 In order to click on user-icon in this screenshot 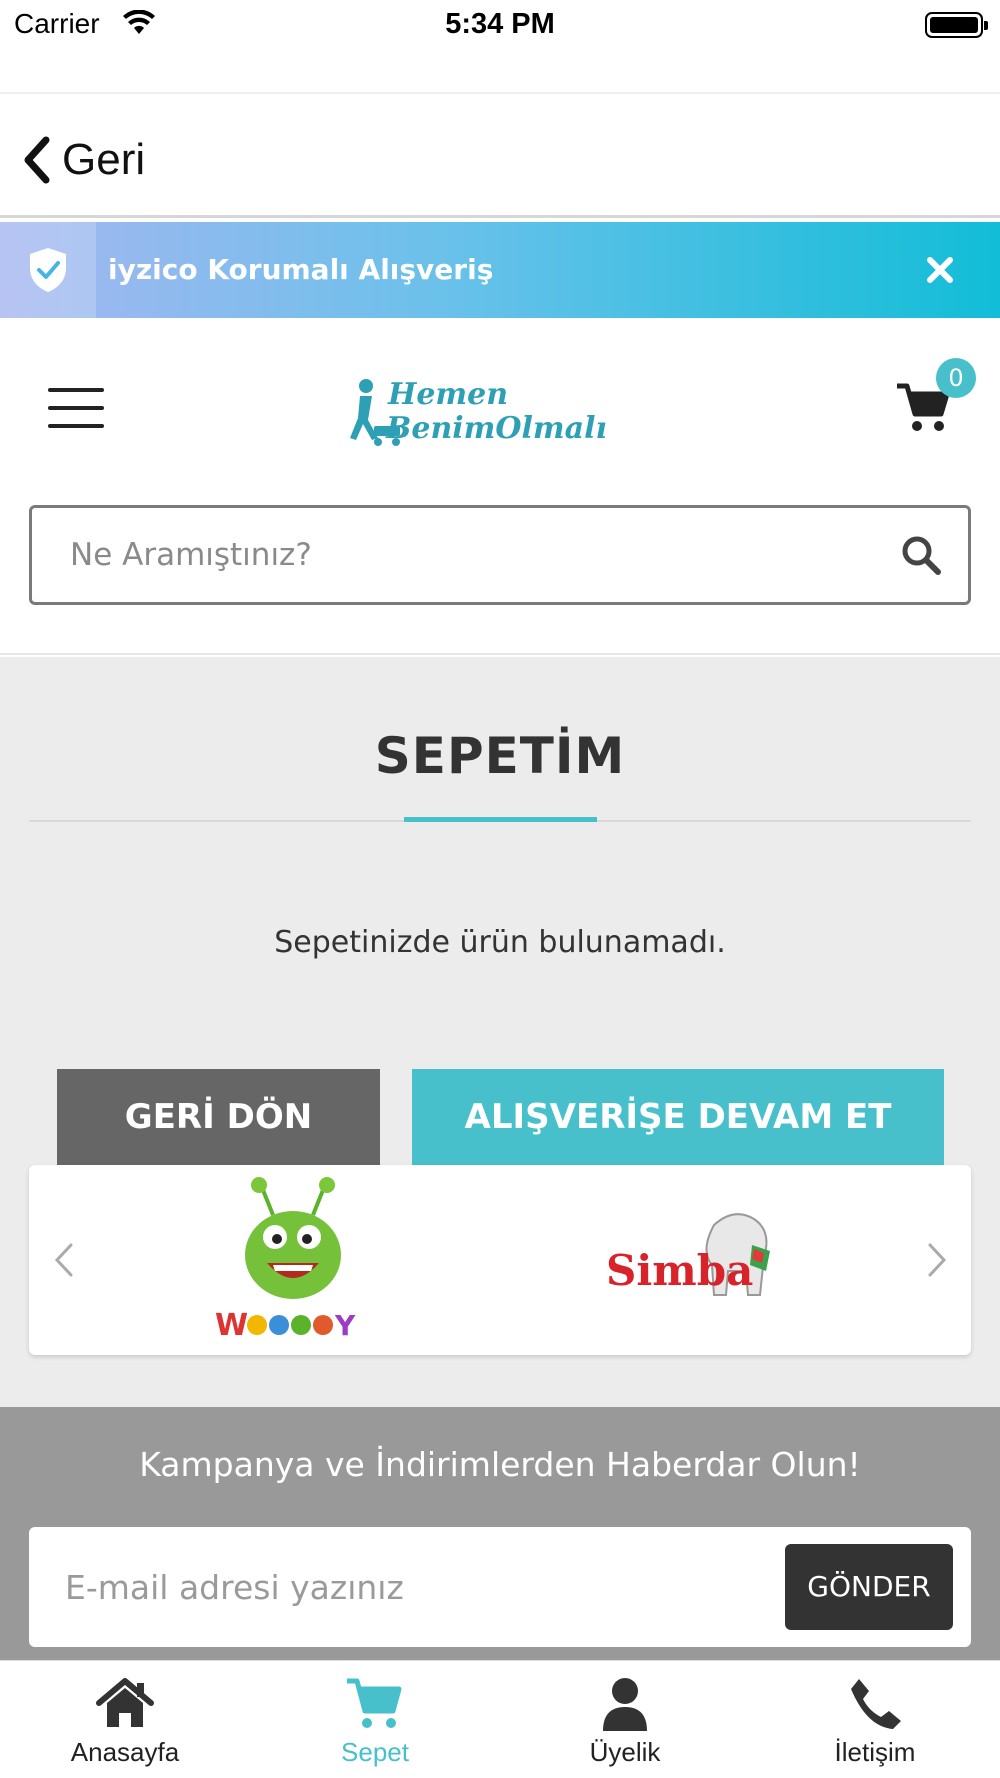, I will do `click(625, 1704)`.